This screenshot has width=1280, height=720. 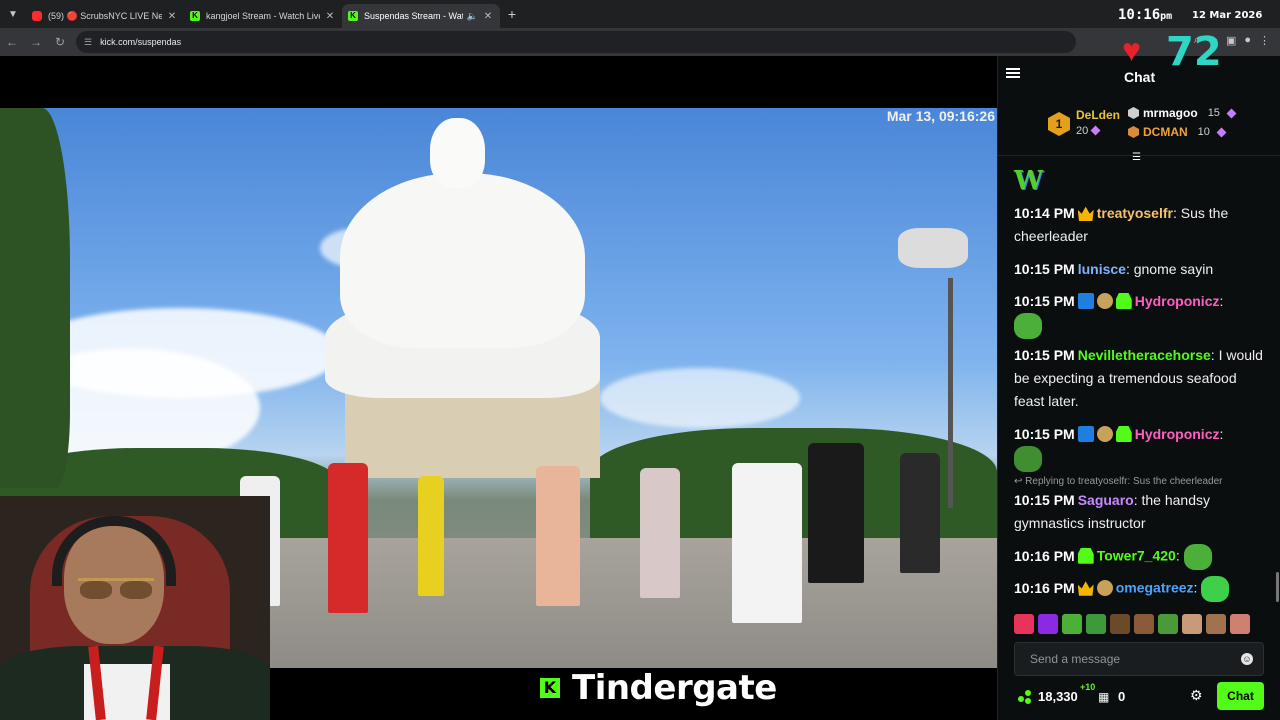 What do you see at coordinates (1106, 500) in the screenshot?
I see `message-username: Saguaro` at bounding box center [1106, 500].